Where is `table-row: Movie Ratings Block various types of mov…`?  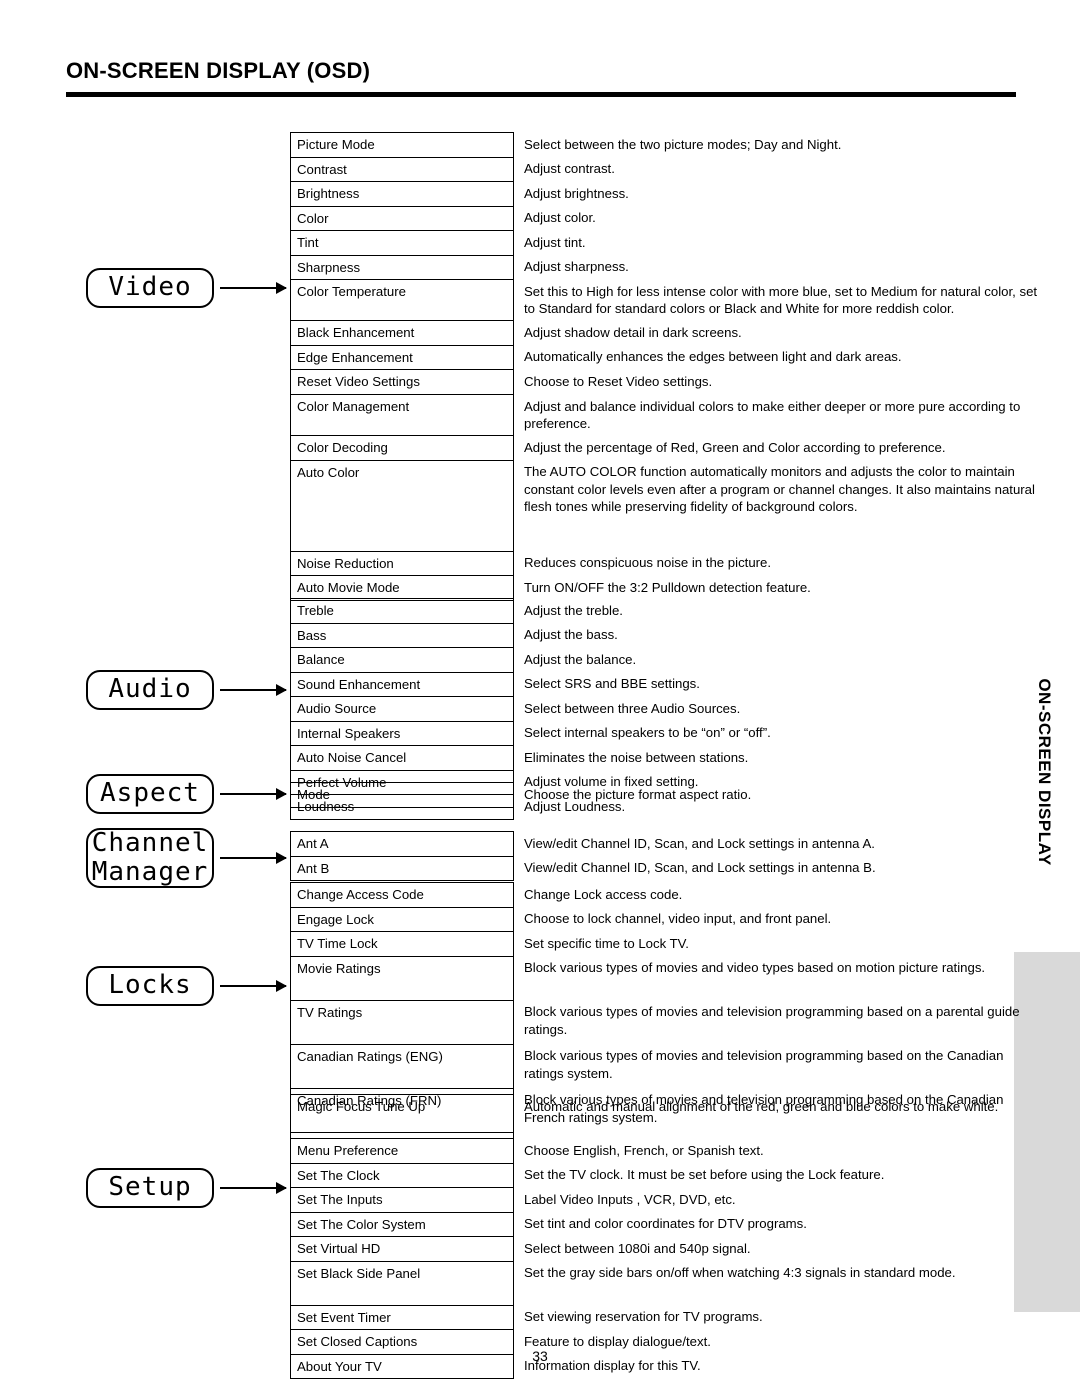
table-row: Movie Ratings Block various types of mov… is located at coordinates (669, 978).